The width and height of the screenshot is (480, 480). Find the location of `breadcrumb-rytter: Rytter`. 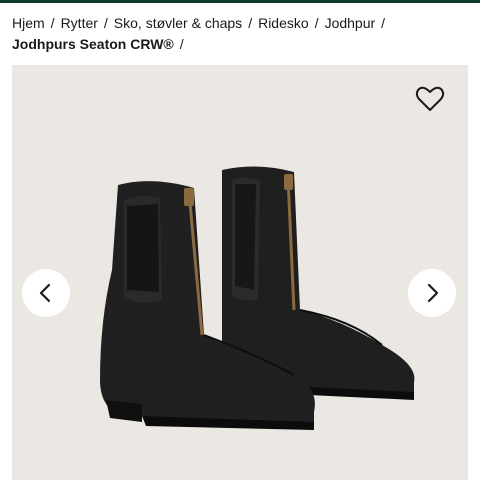

breadcrumb-rytter: Rytter is located at coordinates (79, 23).